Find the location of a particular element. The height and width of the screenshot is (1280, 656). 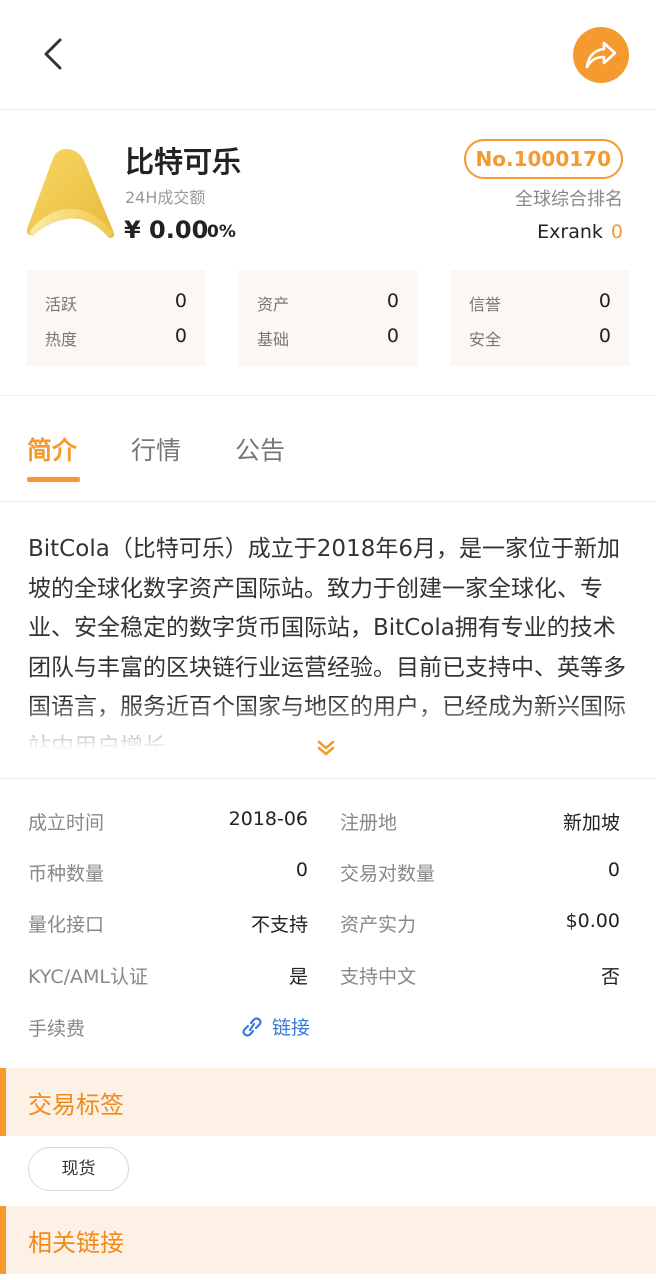

stat-label: 活跃 is located at coordinates (61, 304).